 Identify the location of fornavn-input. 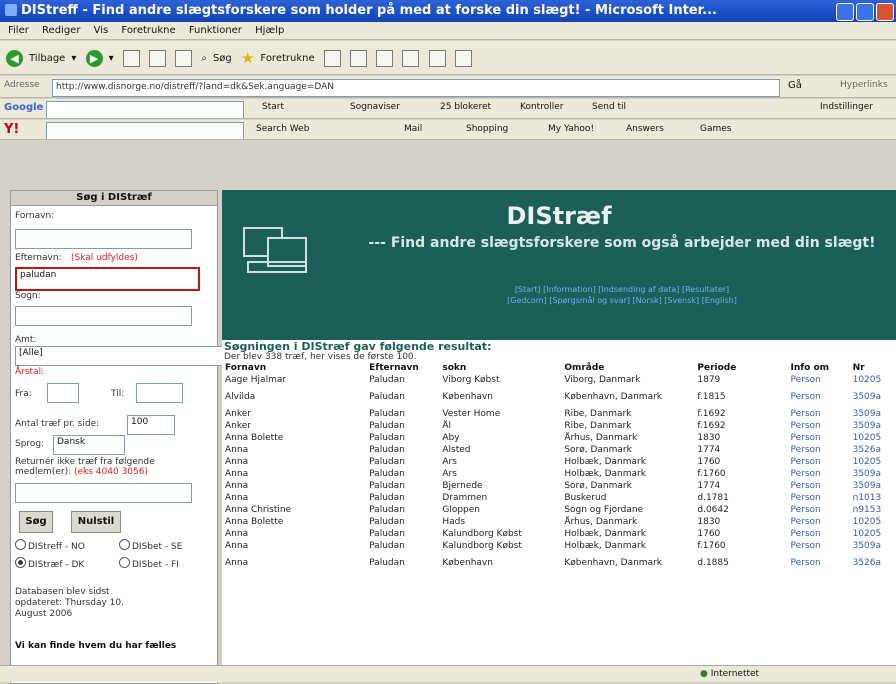
(103, 239).